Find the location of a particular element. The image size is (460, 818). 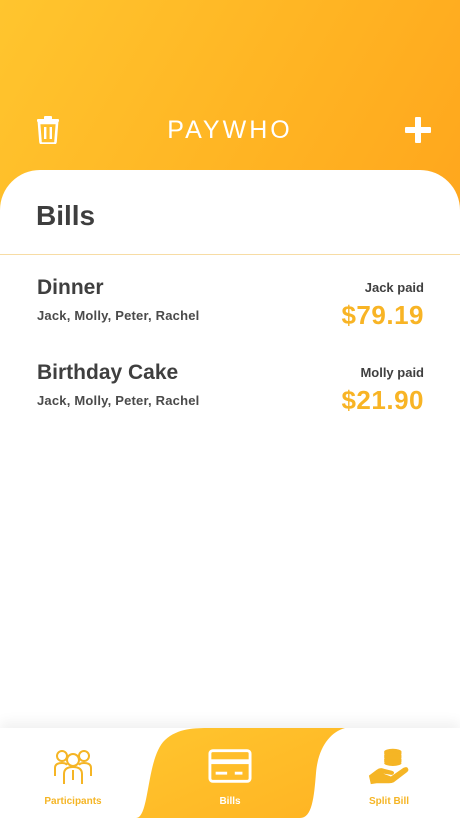

credit-card-icon is located at coordinates (230, 766).